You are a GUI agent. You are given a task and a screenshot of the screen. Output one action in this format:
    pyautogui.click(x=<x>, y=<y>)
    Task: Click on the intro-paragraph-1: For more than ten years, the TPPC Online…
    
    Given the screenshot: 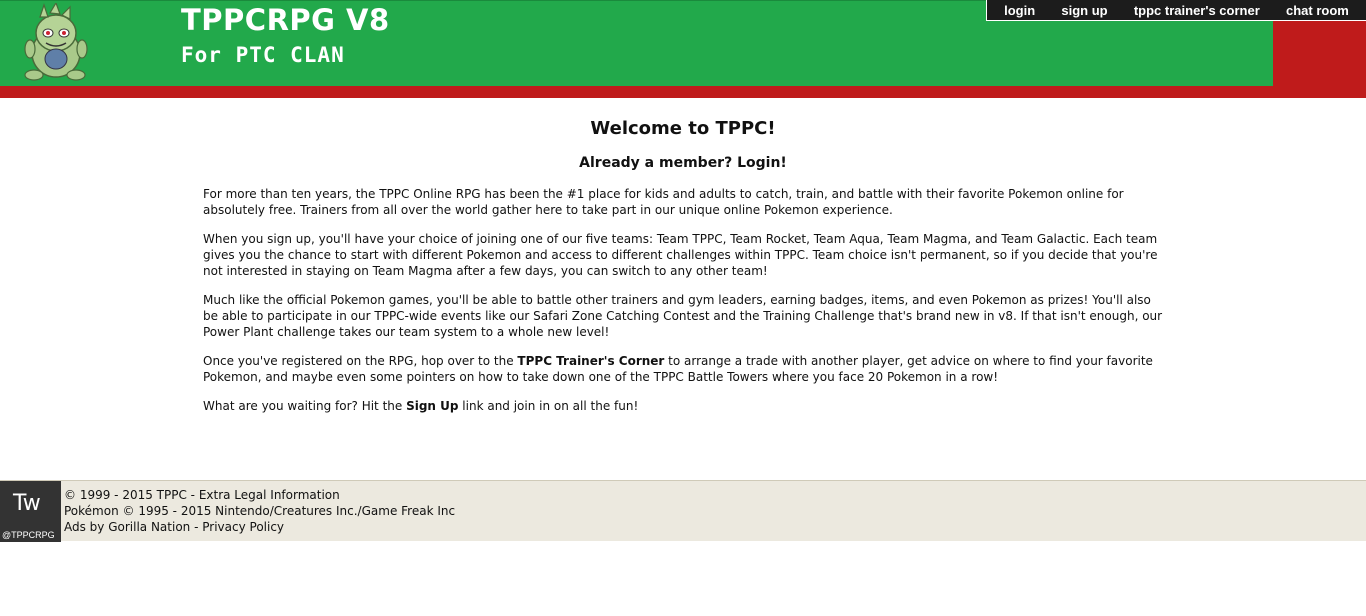 What is the action you would take?
    pyautogui.click(x=663, y=202)
    